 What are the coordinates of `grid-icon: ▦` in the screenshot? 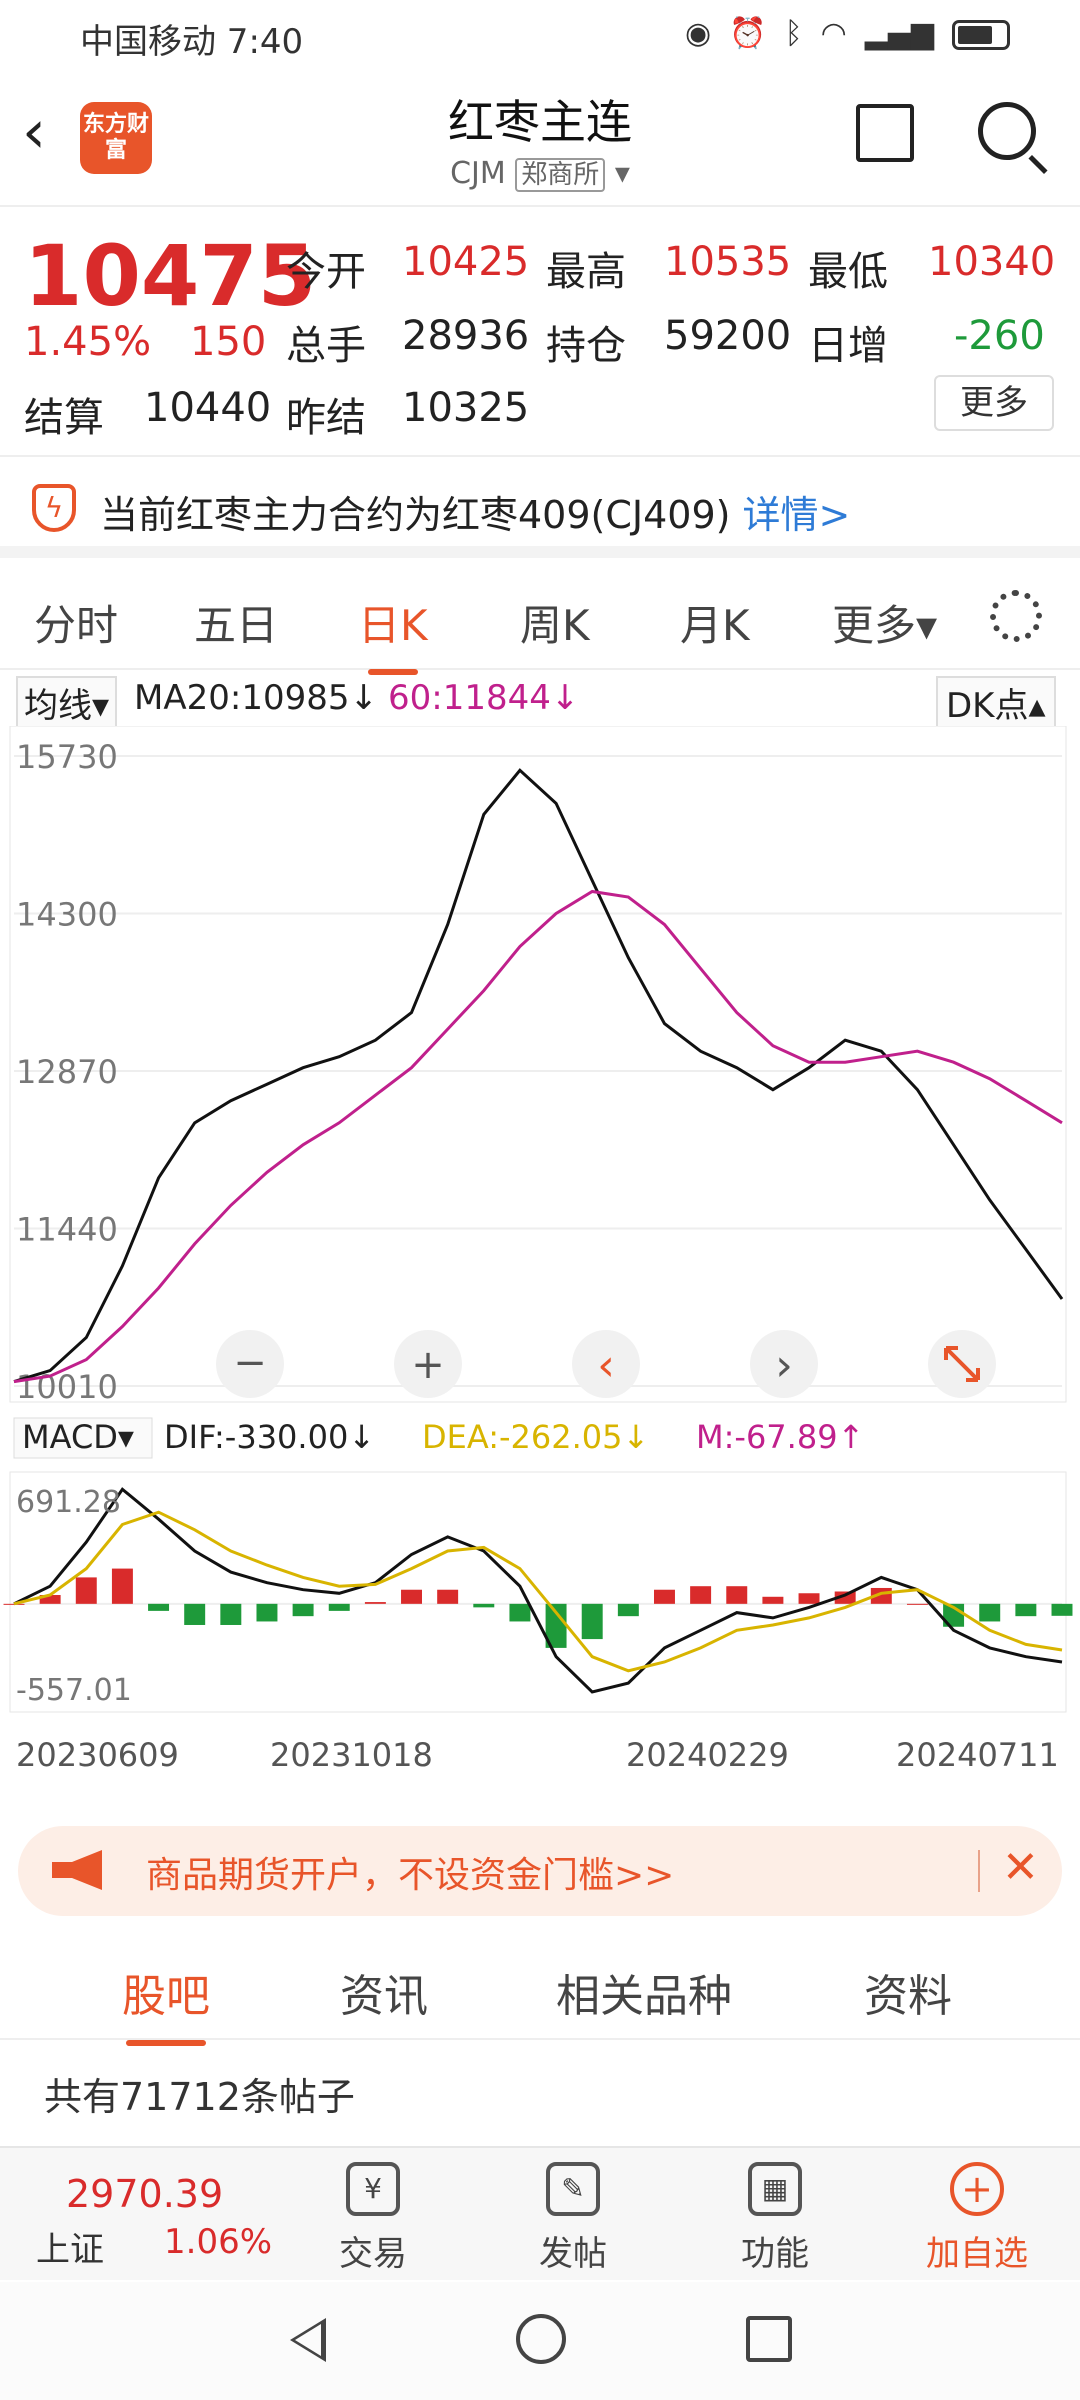 It's located at (775, 2189).